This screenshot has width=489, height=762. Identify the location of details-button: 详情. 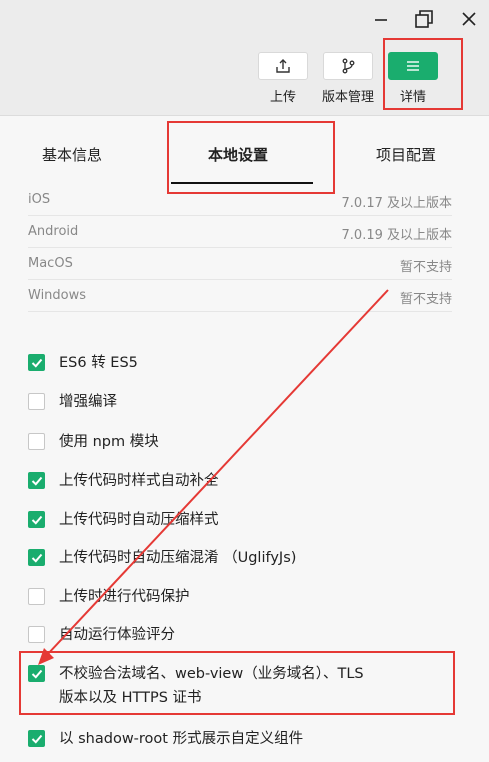
(413, 78).